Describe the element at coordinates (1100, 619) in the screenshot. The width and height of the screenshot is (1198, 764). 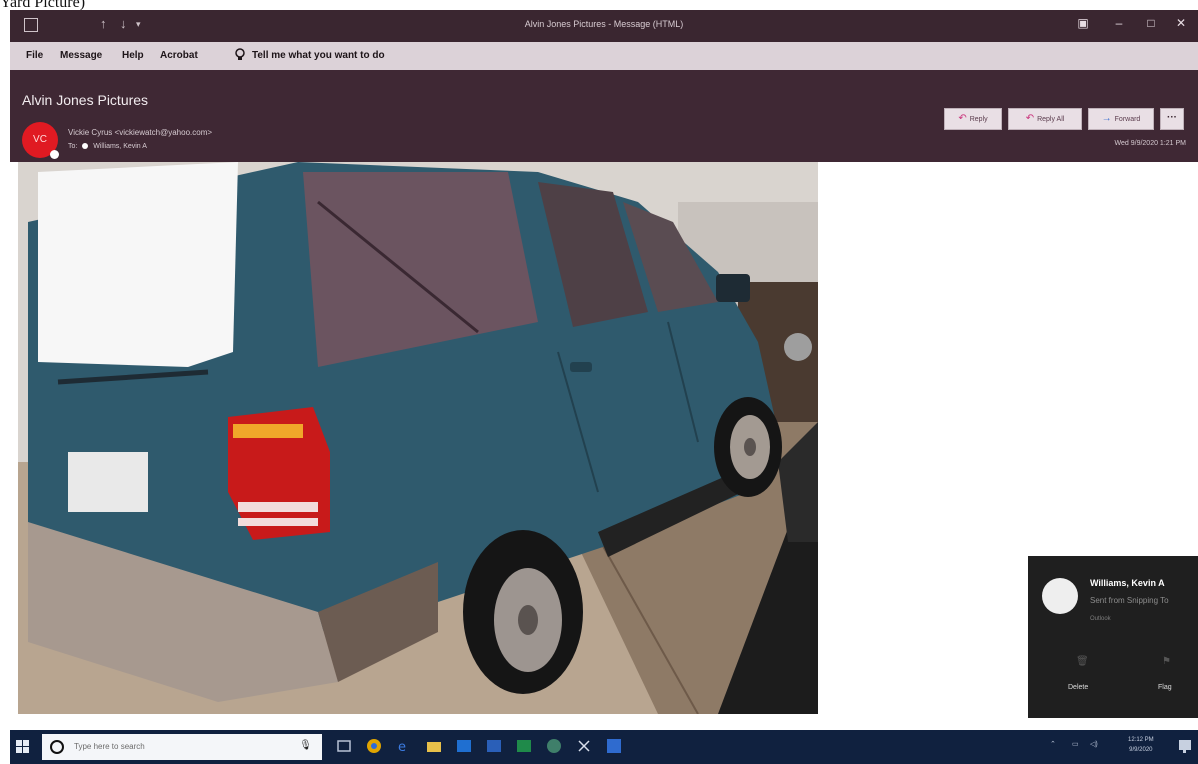
I see `toast-source: Outlook` at that location.